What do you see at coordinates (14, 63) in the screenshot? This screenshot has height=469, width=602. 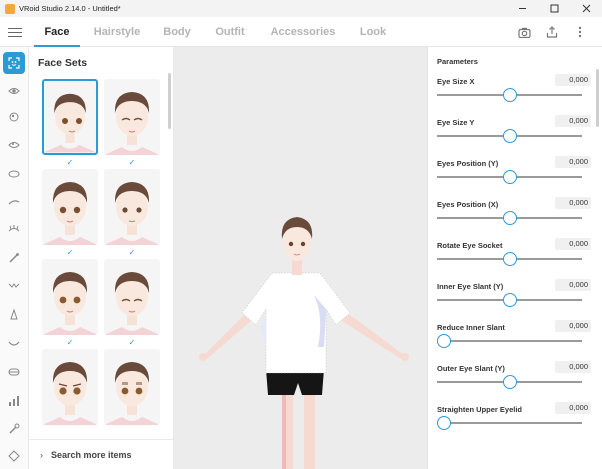 I see `face-sets-icon` at bounding box center [14, 63].